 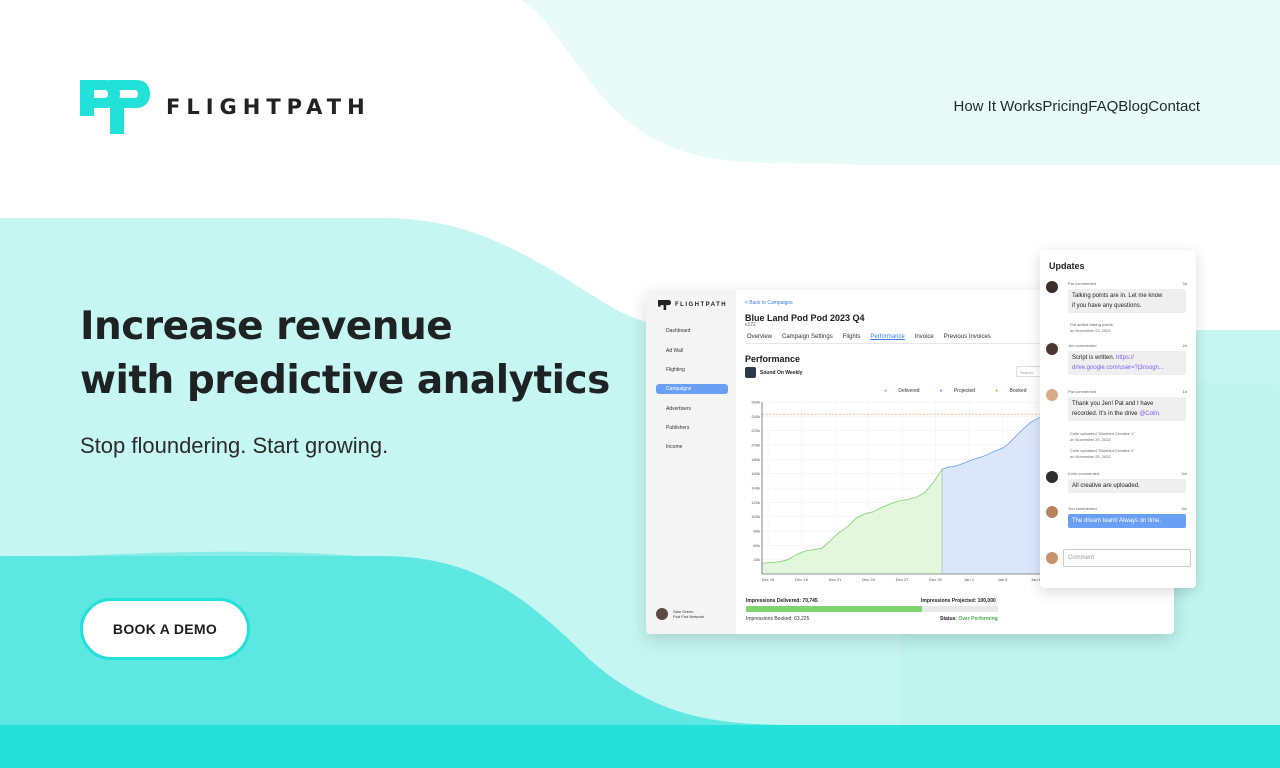 I want to click on x-tick-label: Dec 18, so click(x=801, y=579).